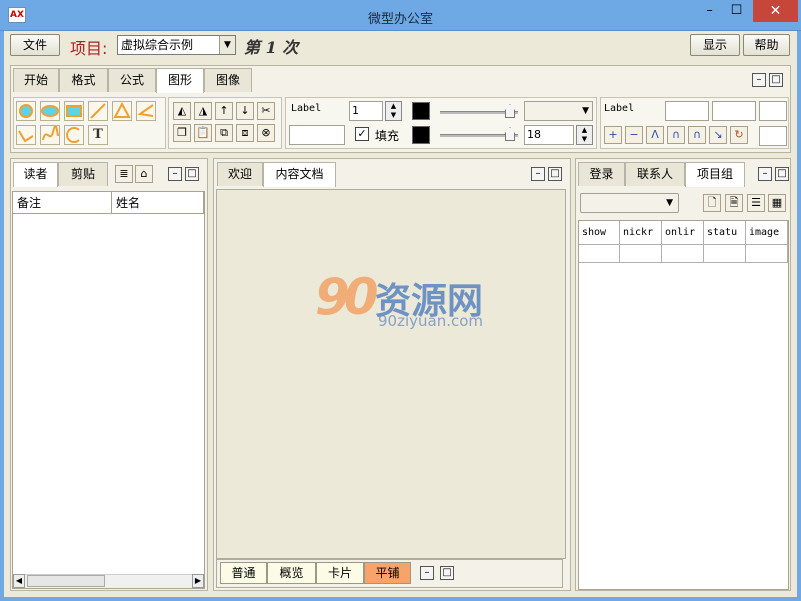 This screenshot has height=601, width=801. Describe the element at coordinates (676, 135) in the screenshot. I see `arch-shape-icon: ∩` at that location.